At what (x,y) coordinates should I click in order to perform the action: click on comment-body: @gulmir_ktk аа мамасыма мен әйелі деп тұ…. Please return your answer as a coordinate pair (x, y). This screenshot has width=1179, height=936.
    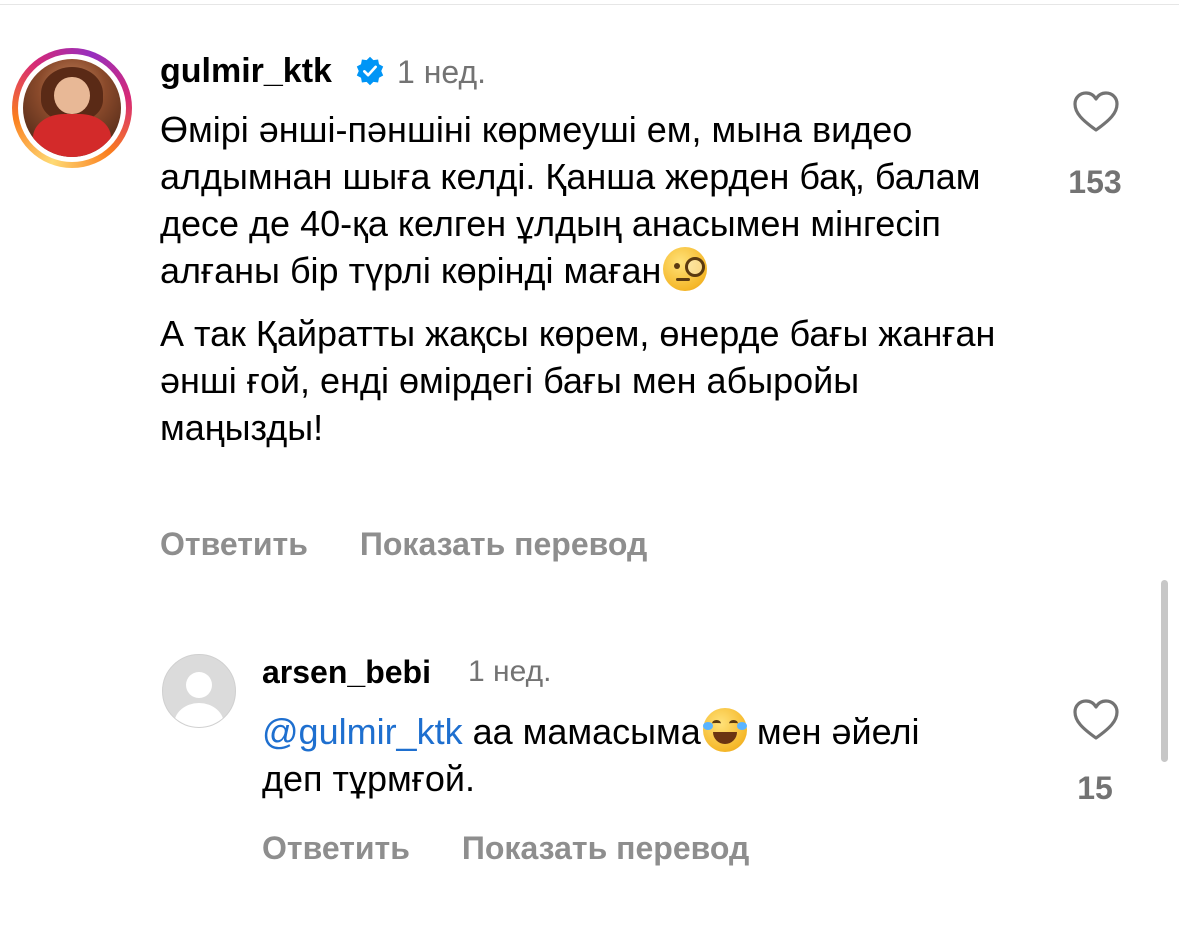
    Looking at the image, I should click on (612, 755).